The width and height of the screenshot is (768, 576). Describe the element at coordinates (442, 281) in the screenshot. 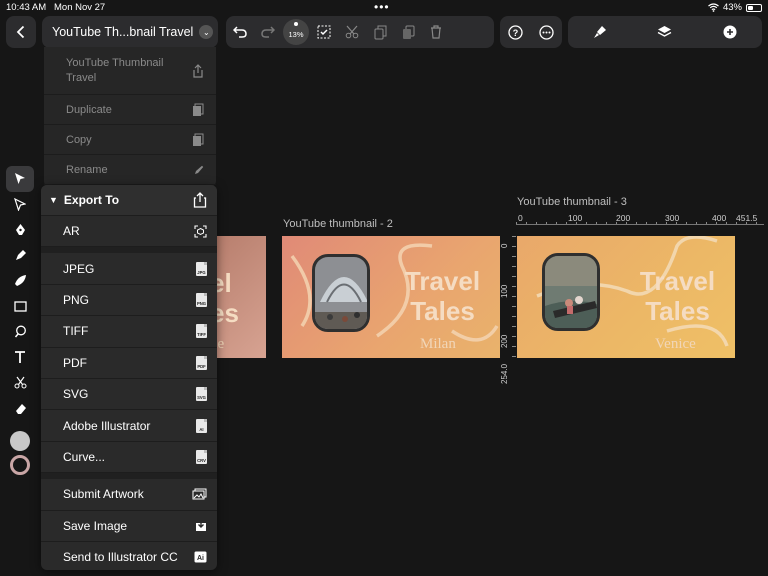

I see `artboard-2-title-1: Travel` at that location.